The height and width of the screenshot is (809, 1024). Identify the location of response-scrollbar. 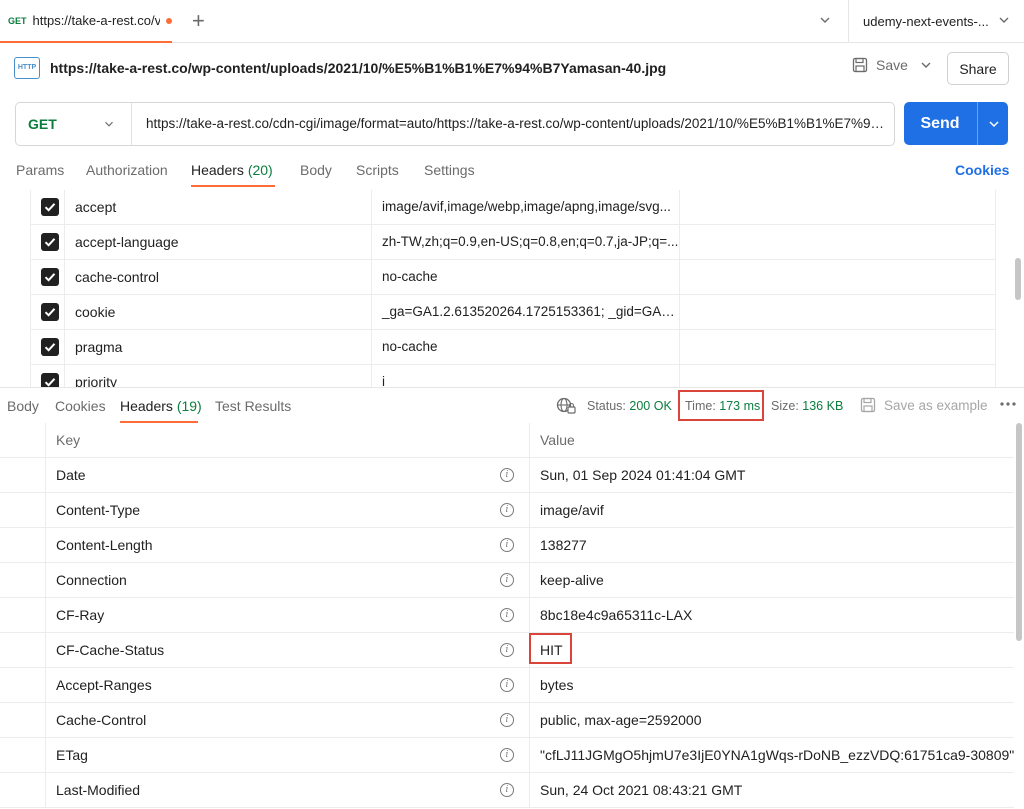
(1019, 532).